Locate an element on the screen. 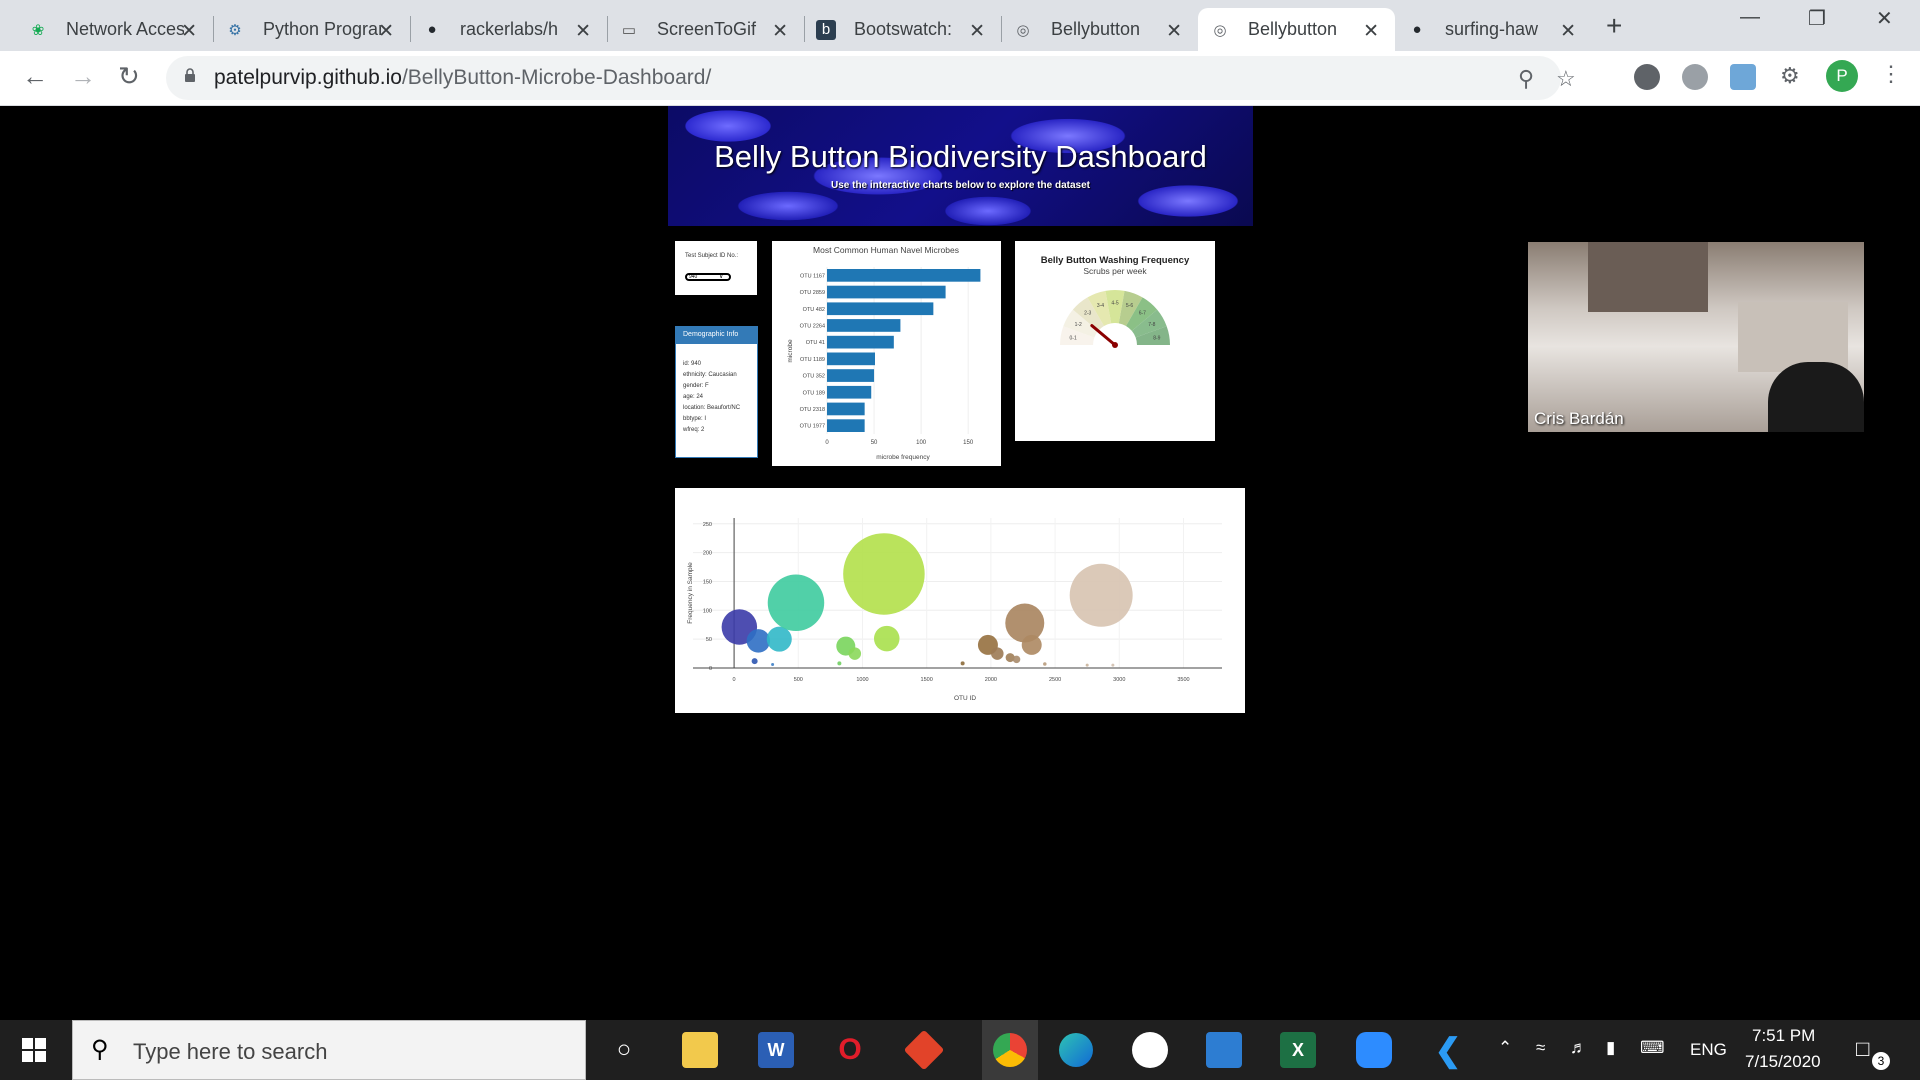 This screenshot has width=1920, height=1080. cortana-icon: ○ is located at coordinates (624, 1050).